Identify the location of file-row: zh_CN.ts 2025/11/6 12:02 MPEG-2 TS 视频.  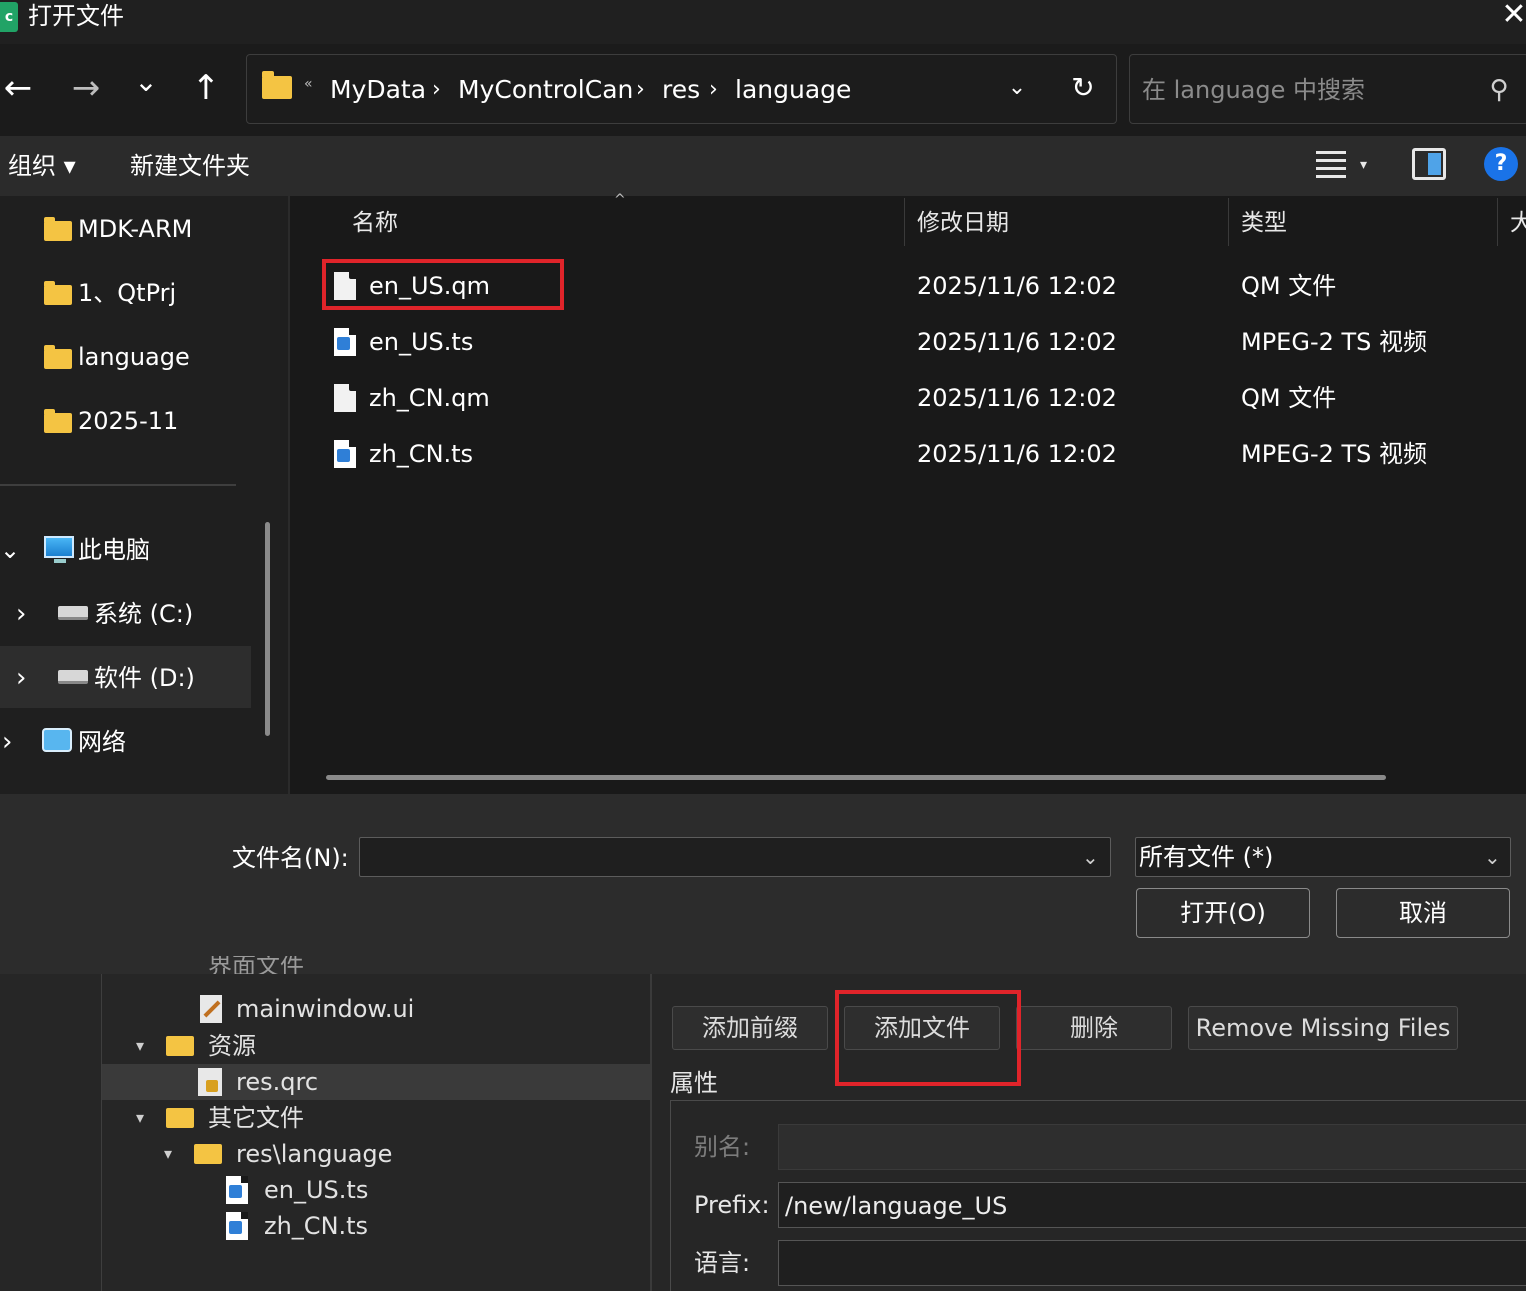
(923, 454).